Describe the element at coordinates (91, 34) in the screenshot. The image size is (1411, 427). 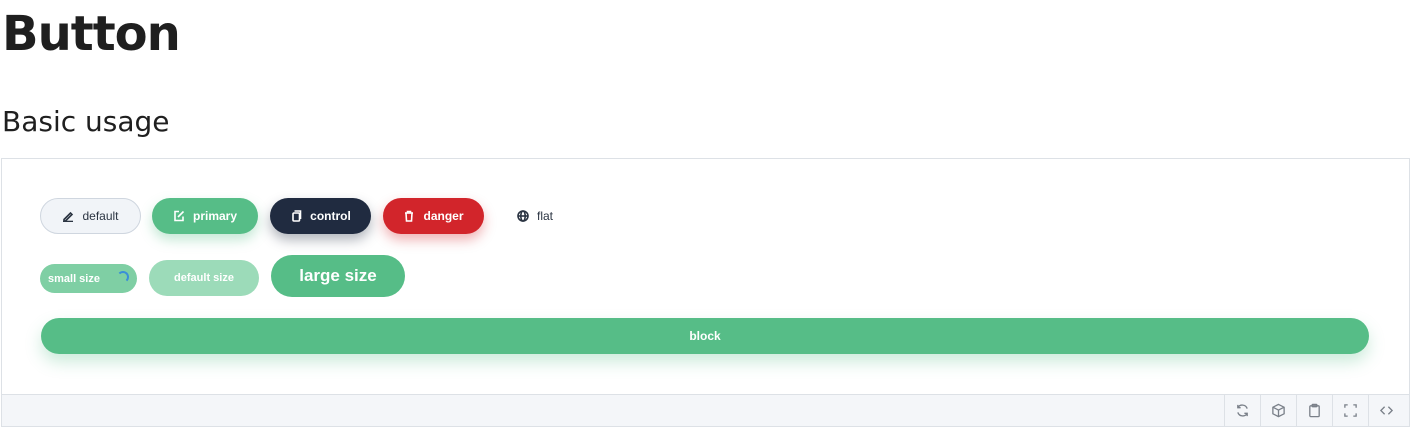
I see `page-title: Button` at that location.